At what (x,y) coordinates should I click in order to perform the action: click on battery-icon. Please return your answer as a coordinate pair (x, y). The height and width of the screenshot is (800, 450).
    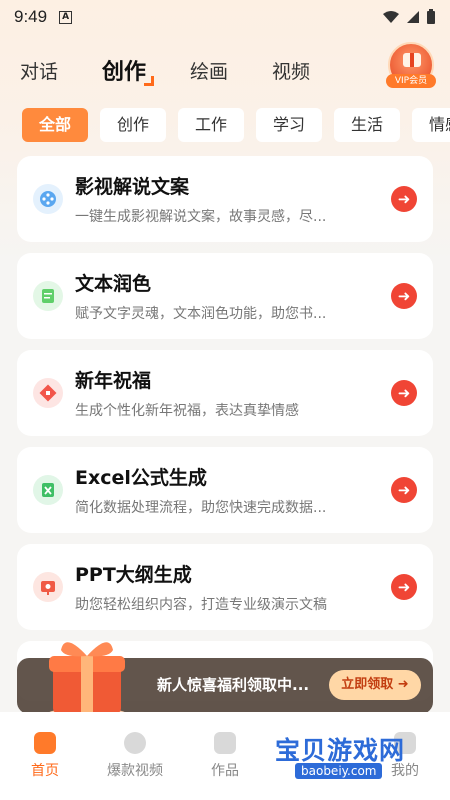
    Looking at the image, I should click on (431, 16).